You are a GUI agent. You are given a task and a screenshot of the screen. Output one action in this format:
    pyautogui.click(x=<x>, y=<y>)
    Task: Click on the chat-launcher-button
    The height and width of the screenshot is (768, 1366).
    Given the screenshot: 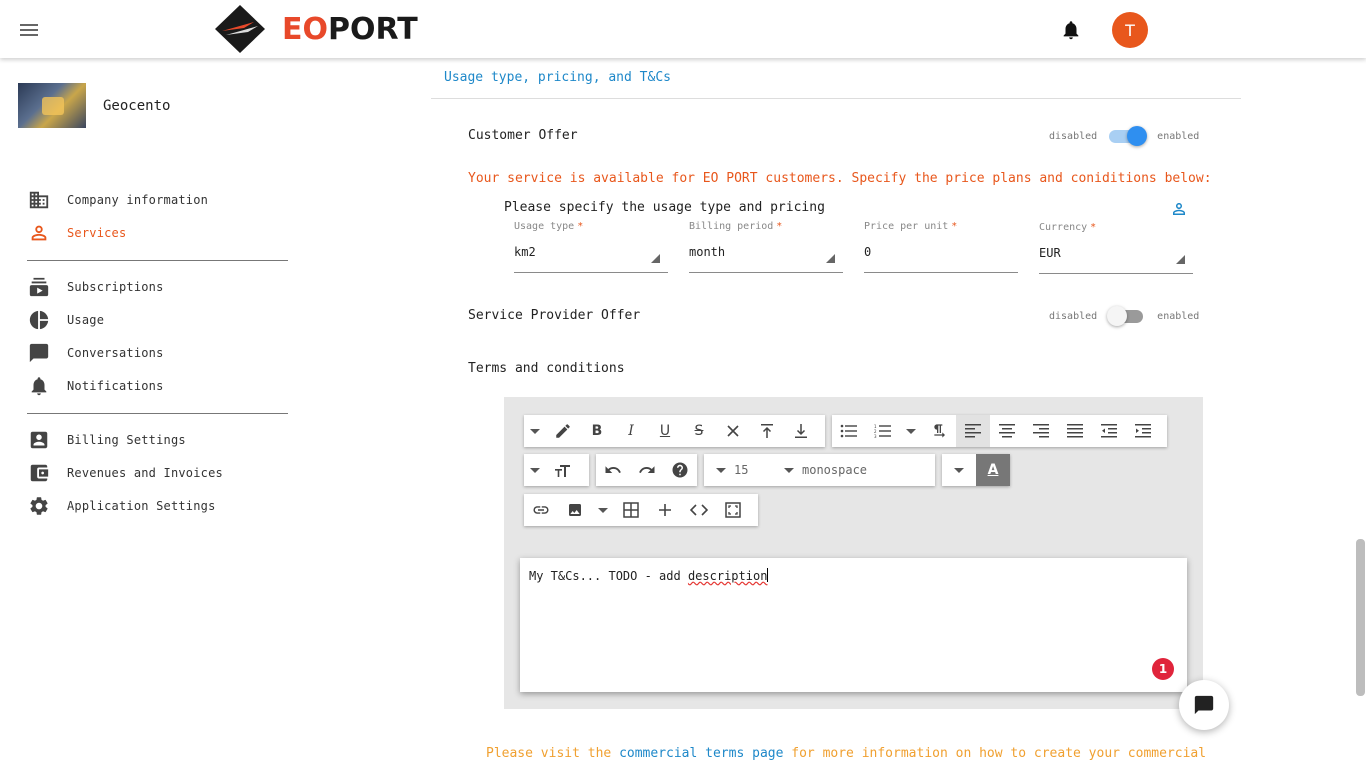 What is the action you would take?
    pyautogui.click(x=1204, y=705)
    